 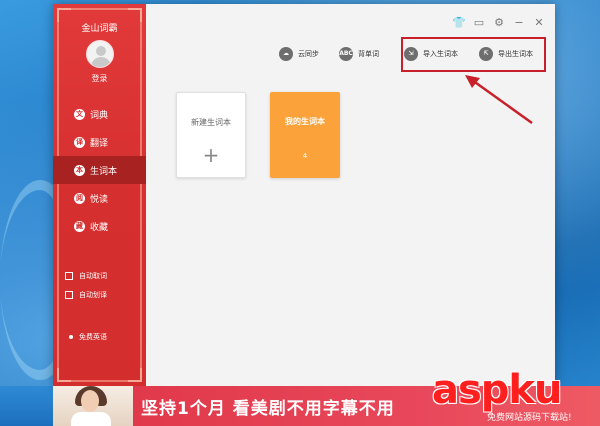 What do you see at coordinates (93, 275) in the screenshot?
I see `auto-lookup-label: 自动取词` at bounding box center [93, 275].